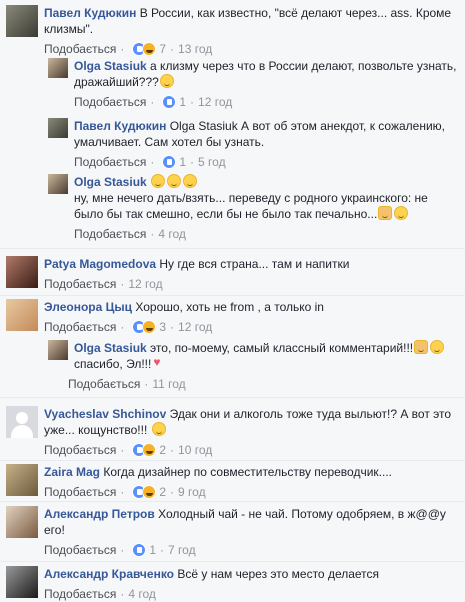 The height and width of the screenshot is (602, 465). What do you see at coordinates (190, 181) in the screenshot?
I see `laugh-emoji-icon` at bounding box center [190, 181].